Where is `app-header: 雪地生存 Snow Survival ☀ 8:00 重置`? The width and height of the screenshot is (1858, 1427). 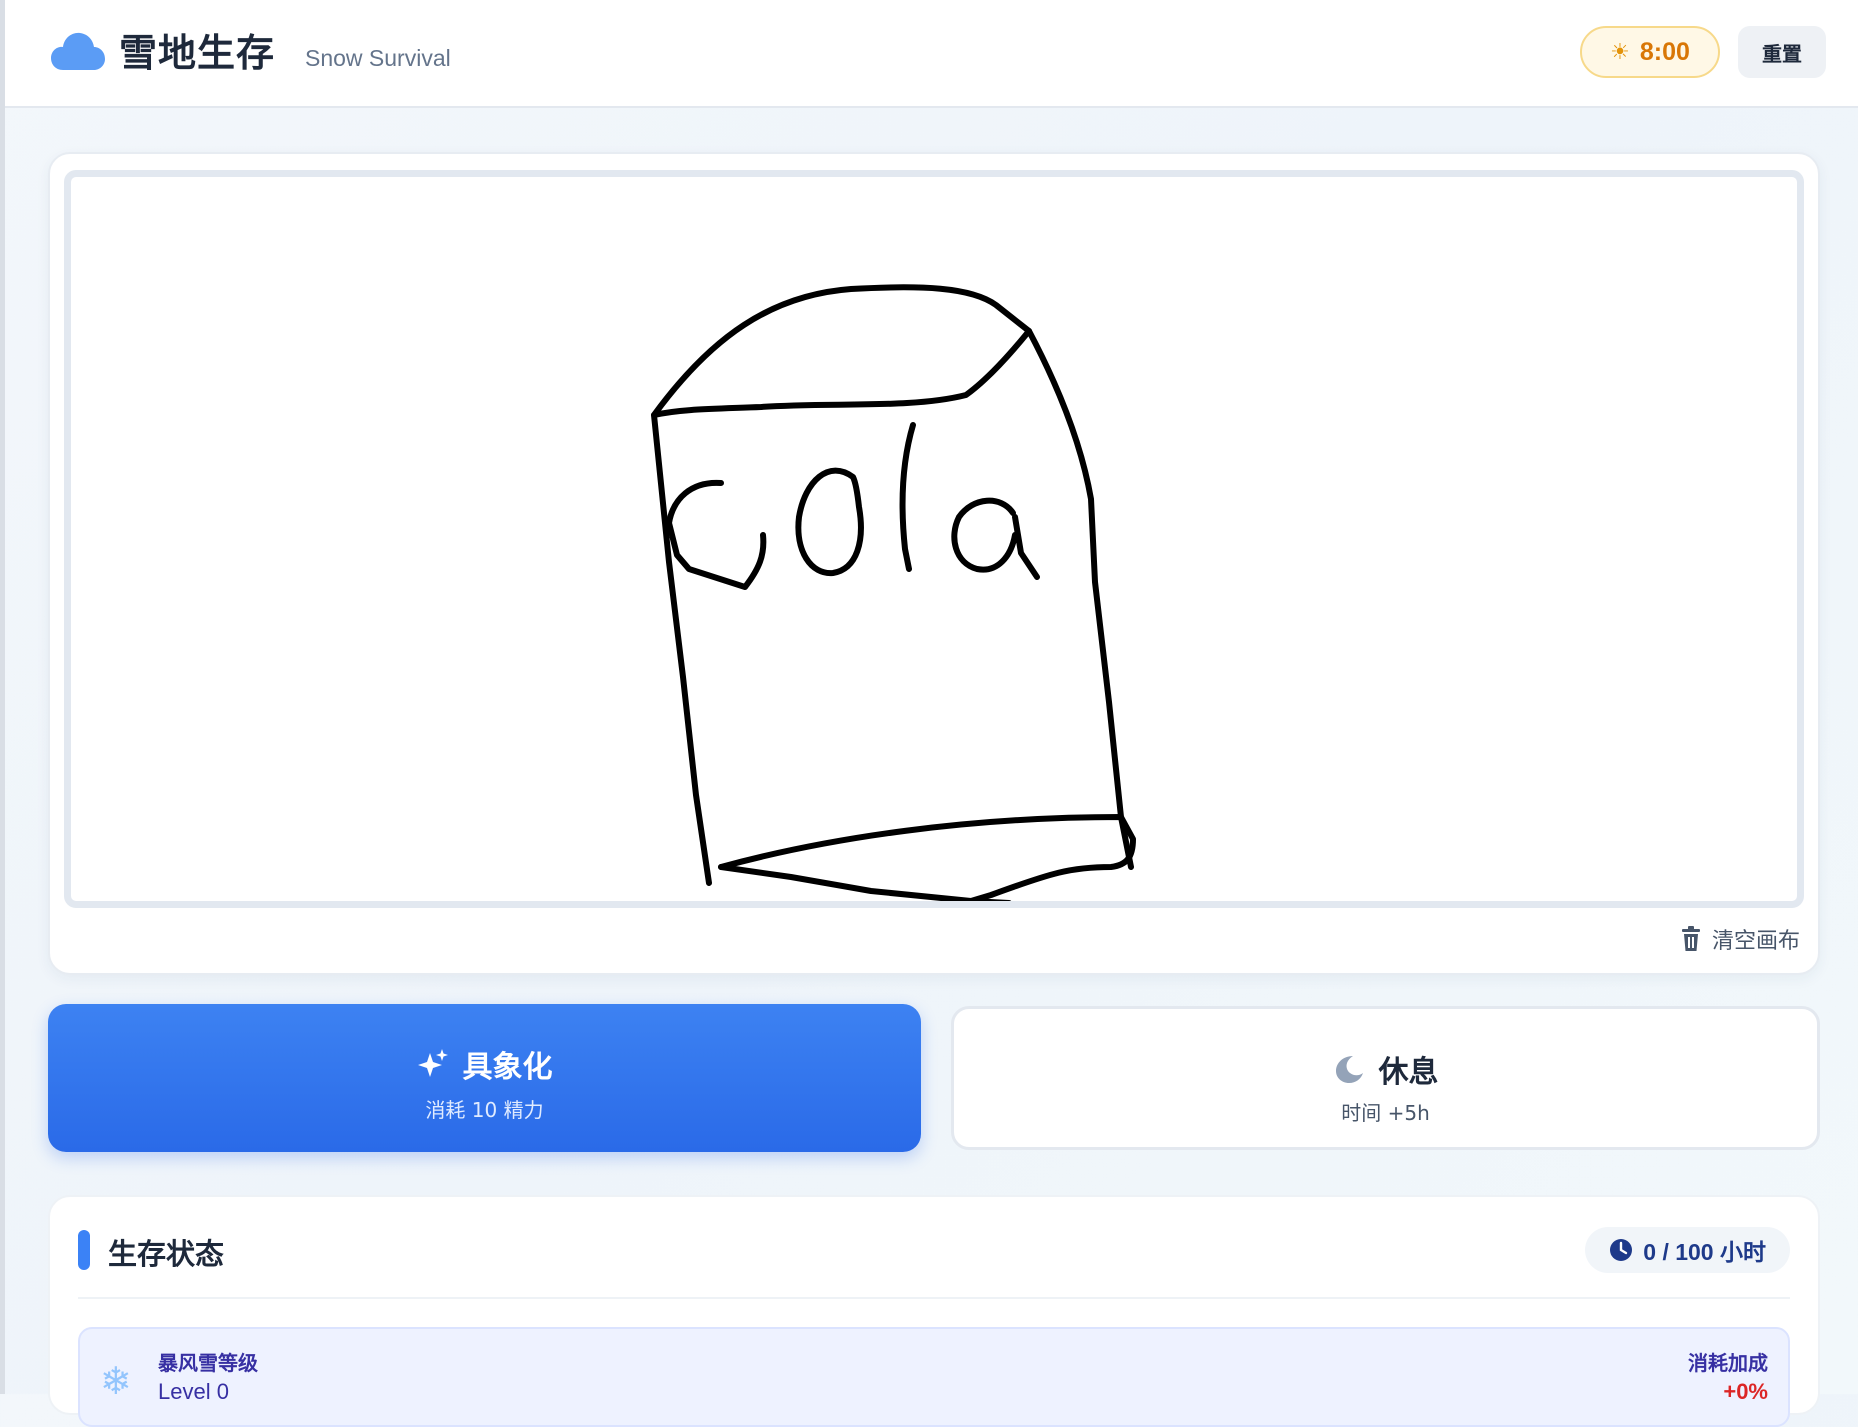 app-header: 雪地生存 Snow Survival ☀ 8:00 重置 is located at coordinates (931, 54).